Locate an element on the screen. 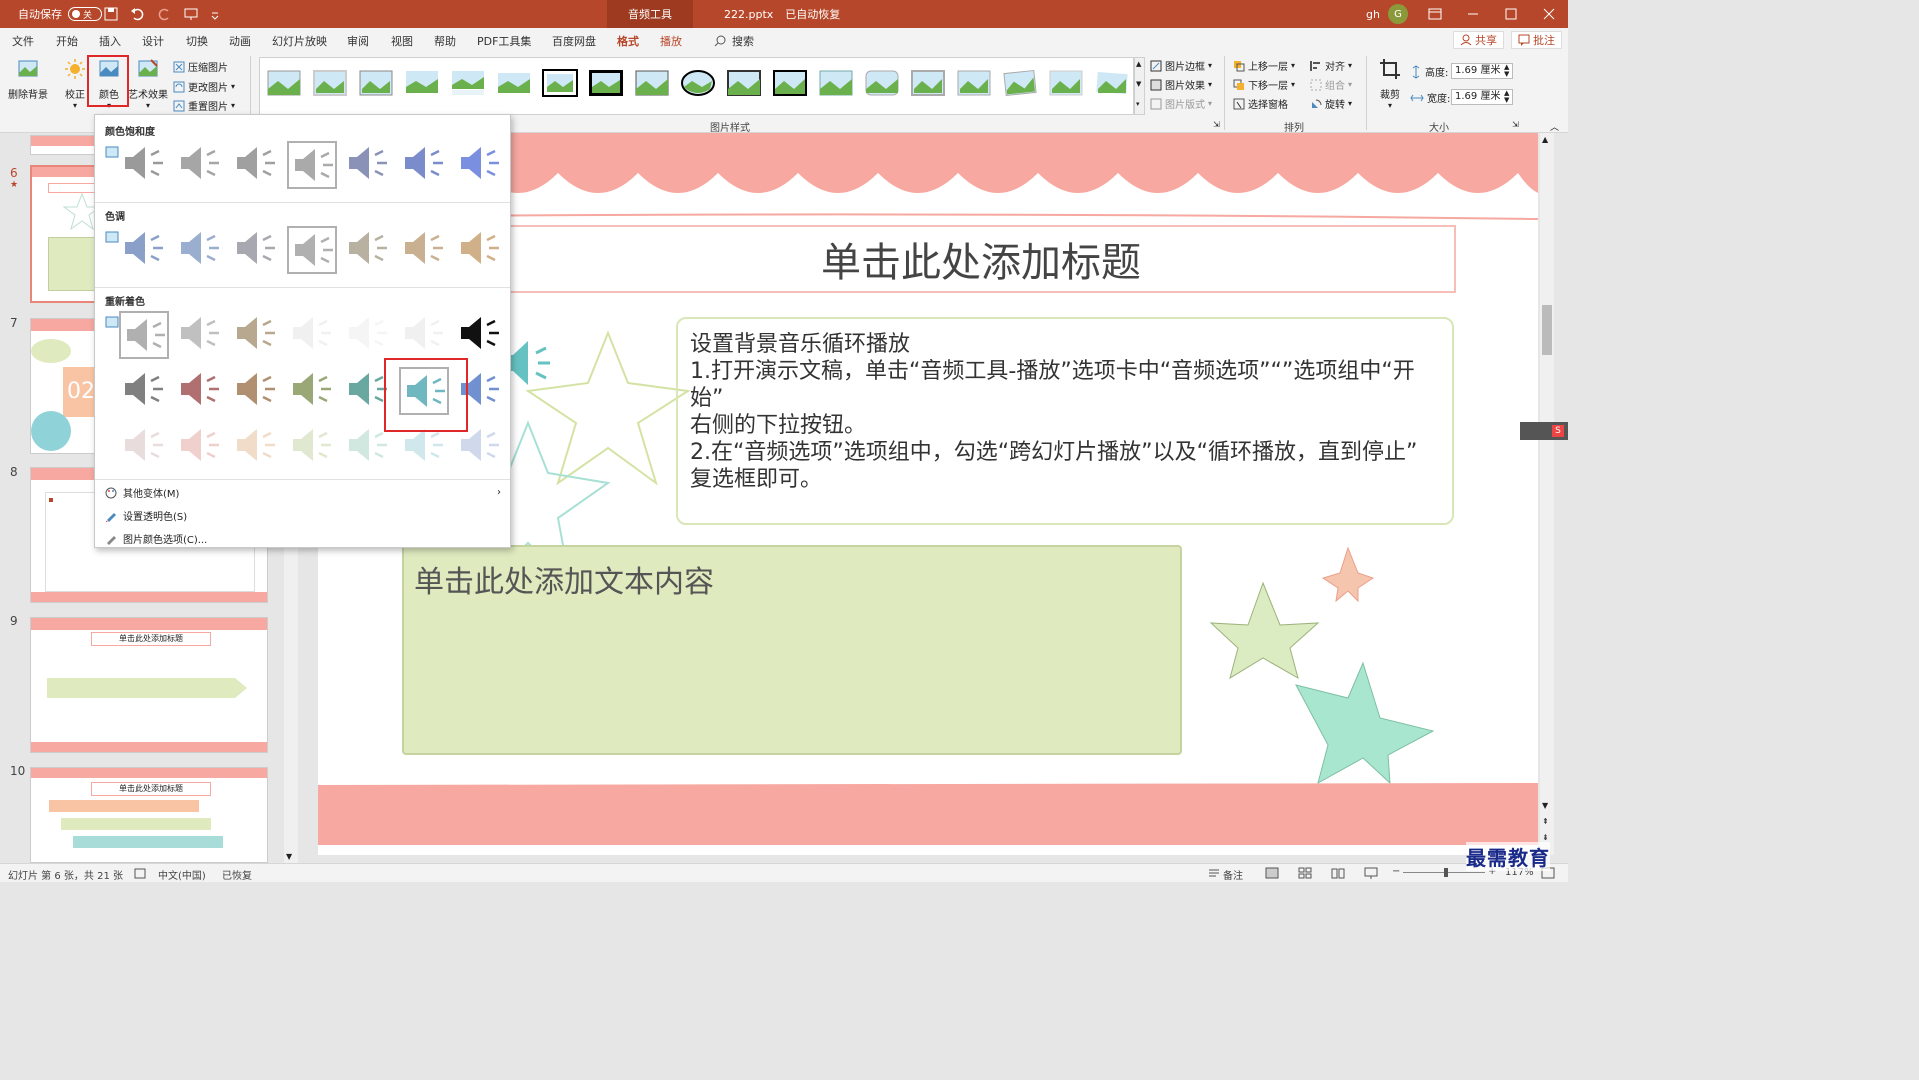 Image resolution: width=1919 pixels, height=1080 pixels. collapse-ribbon-icon: ︿ is located at coordinates (1554, 126).